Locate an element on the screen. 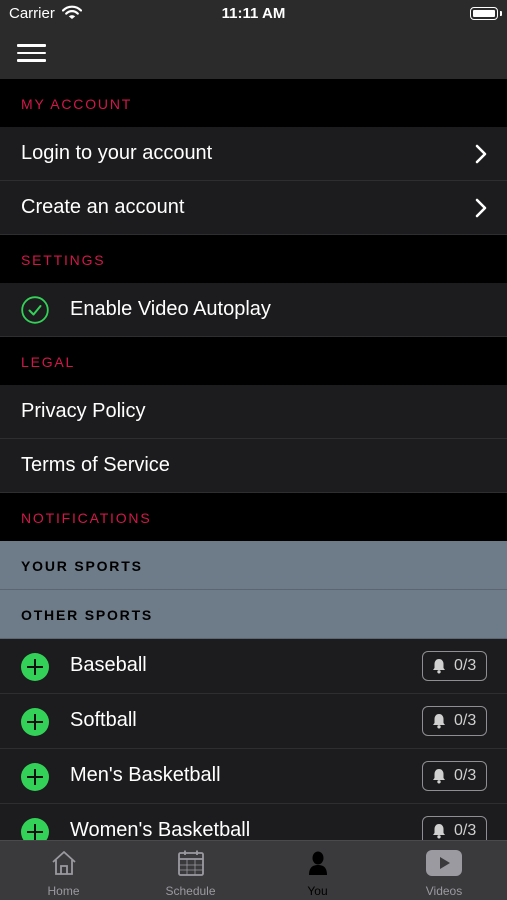 This screenshot has height=900, width=507. home-icon is located at coordinates (64, 865).